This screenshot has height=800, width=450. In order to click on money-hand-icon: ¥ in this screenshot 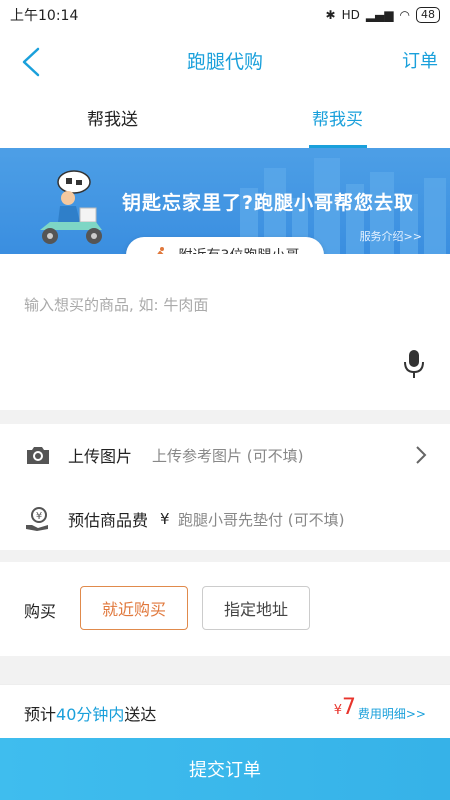, I will do `click(37, 519)`.